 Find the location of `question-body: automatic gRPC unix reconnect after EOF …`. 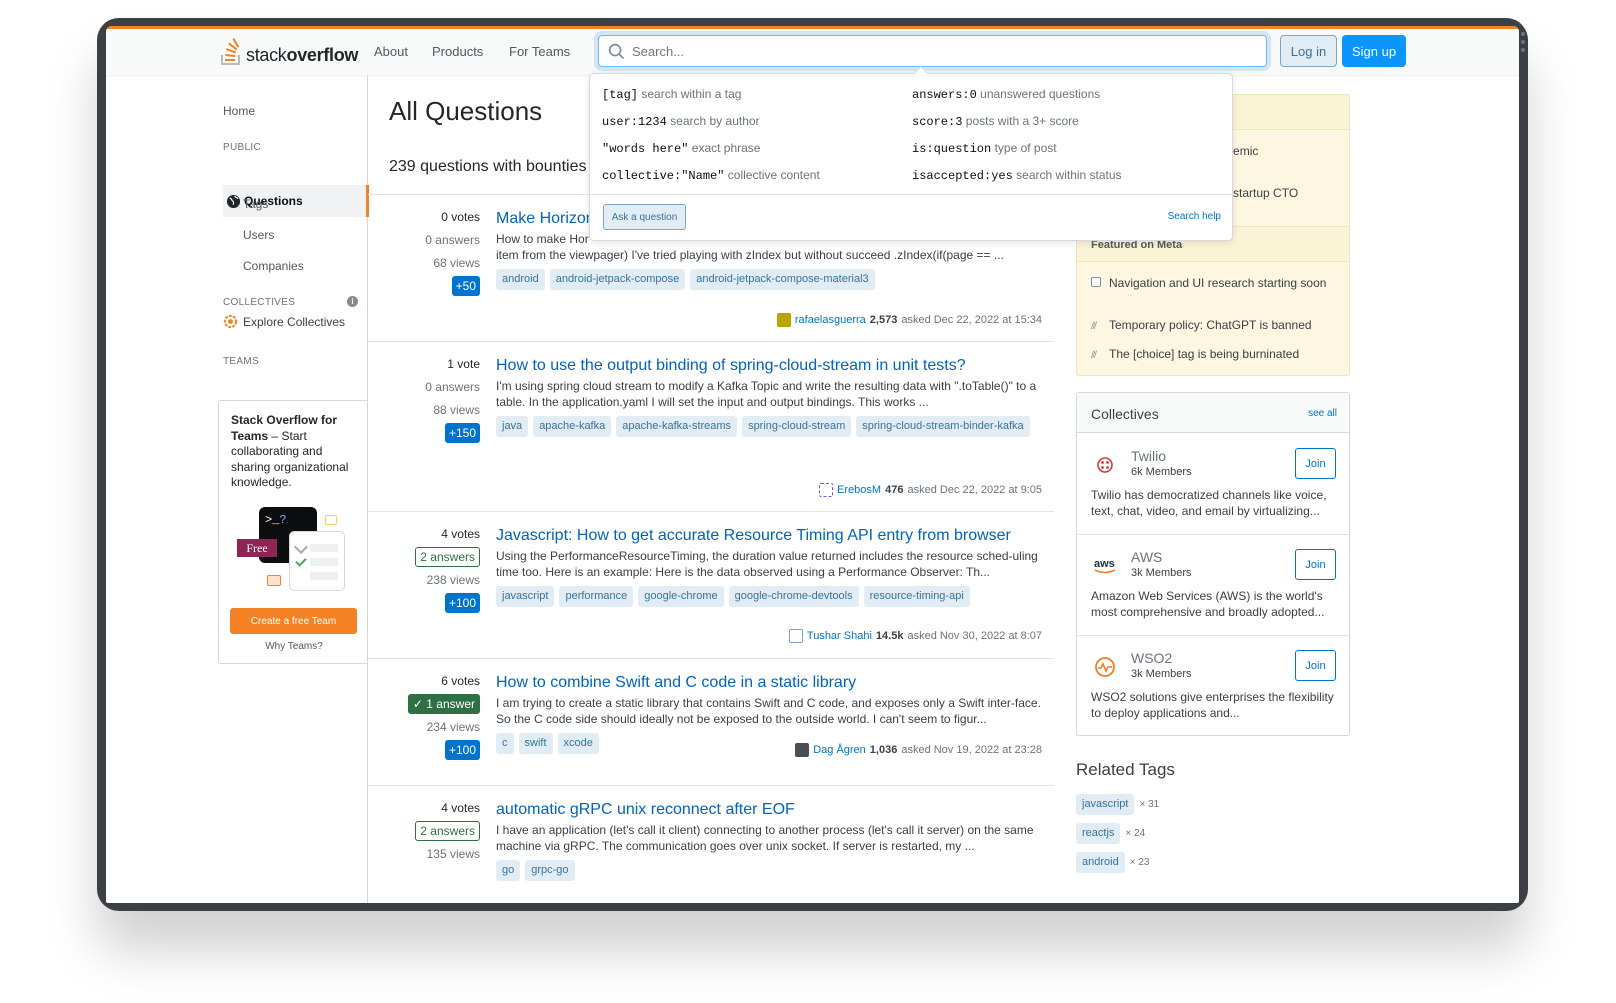

question-body: automatic gRPC unix reconnect after EOF … is located at coordinates (769, 840).